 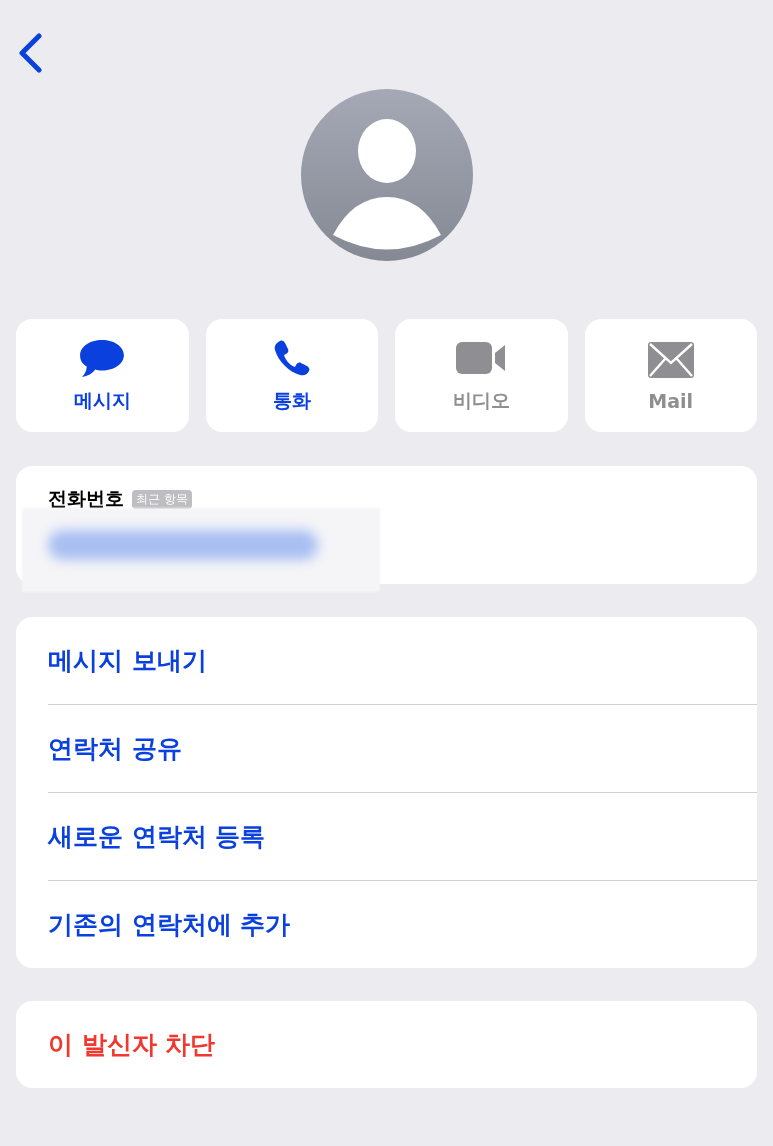 I want to click on call-button: 통화, so click(x=291, y=375).